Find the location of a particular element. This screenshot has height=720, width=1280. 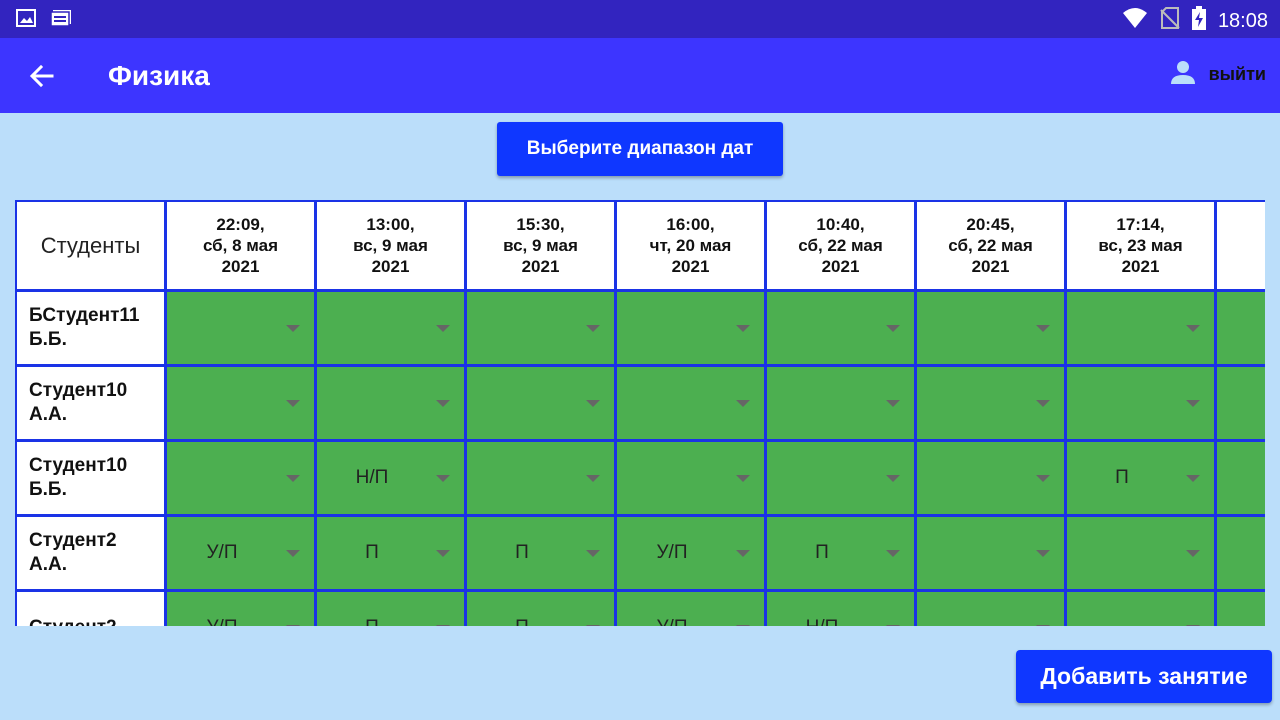

lesson-date-header: 22:09, сб, 8 мая 2021 is located at coordinates (240, 245).